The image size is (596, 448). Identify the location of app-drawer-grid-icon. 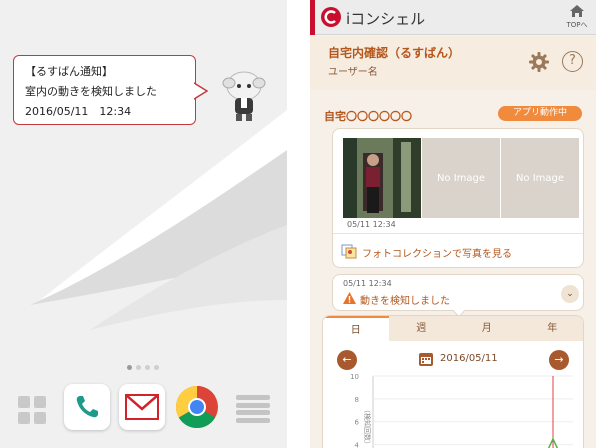
(32, 410).